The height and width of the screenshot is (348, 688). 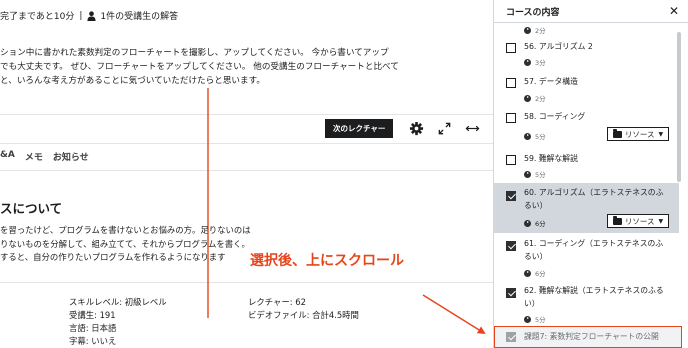 I want to click on curriculum-item-active: 60. アルゴリズム（エラトステネスのふ るい） 6分 リソース ▼, so click(x=586, y=208).